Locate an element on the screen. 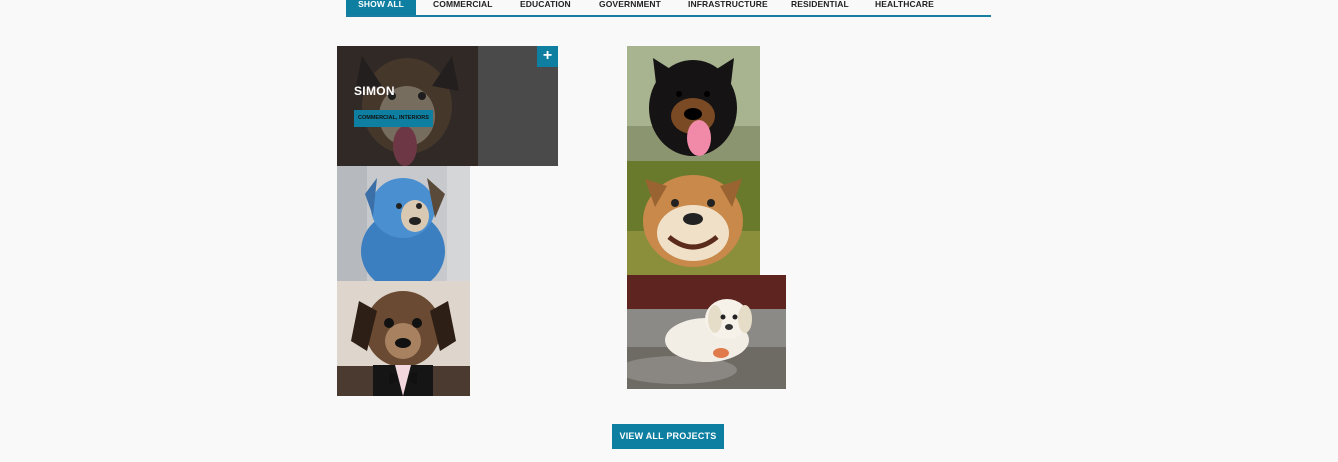 The image size is (1338, 462). project-image-bulldog is located at coordinates (693, 218).